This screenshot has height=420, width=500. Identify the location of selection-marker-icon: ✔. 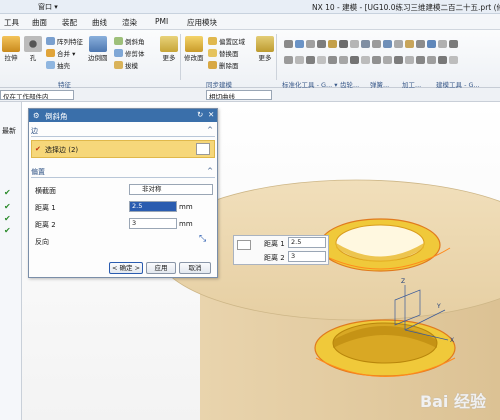
(38, 149).